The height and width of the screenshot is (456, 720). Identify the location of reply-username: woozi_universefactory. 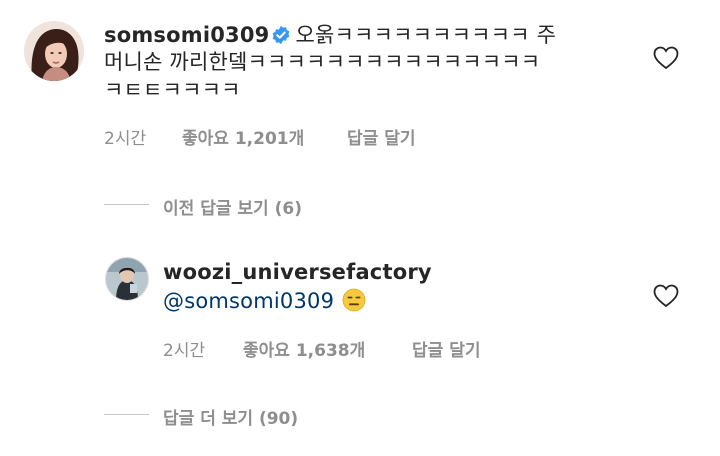
(297, 272).